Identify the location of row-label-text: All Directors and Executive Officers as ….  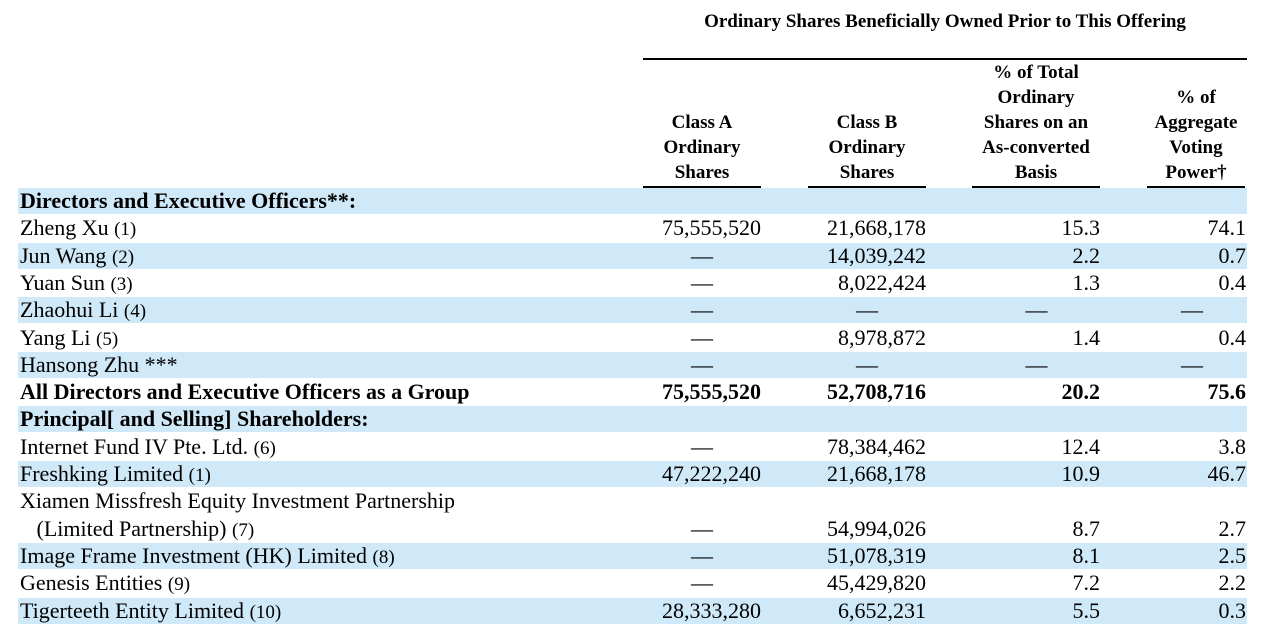
(245, 391).